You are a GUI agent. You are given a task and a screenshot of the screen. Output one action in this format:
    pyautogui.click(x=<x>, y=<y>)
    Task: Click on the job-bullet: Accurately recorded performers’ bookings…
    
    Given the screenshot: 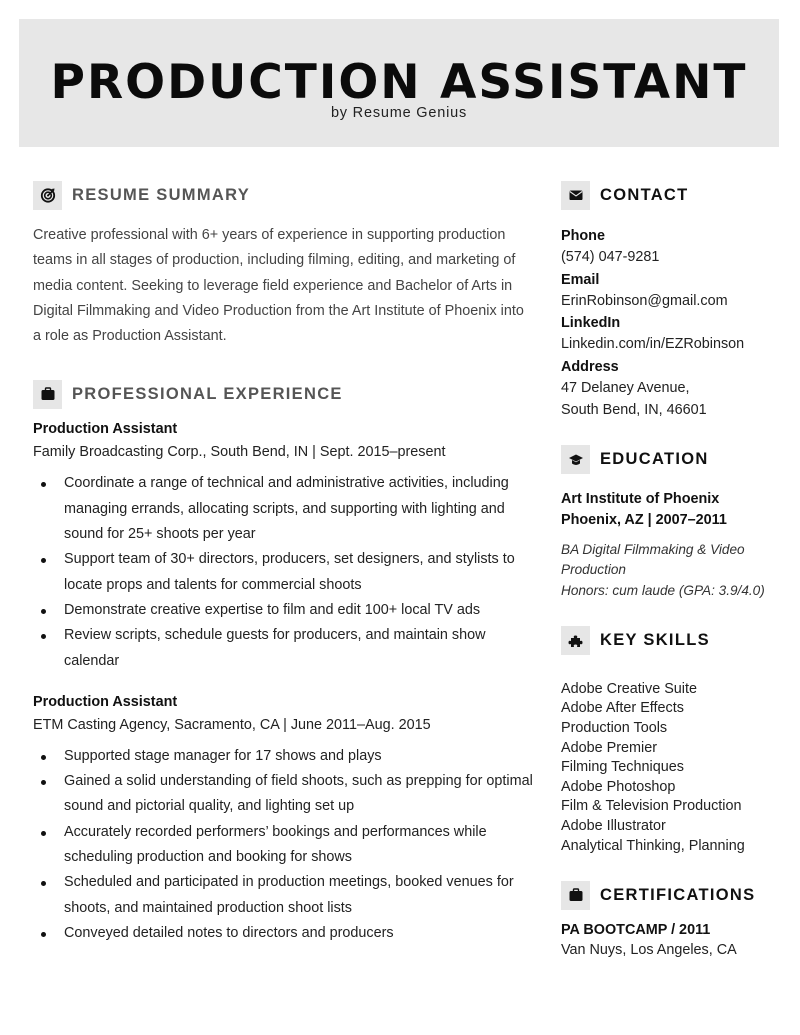 What is the action you would take?
    pyautogui.click(x=287, y=845)
    